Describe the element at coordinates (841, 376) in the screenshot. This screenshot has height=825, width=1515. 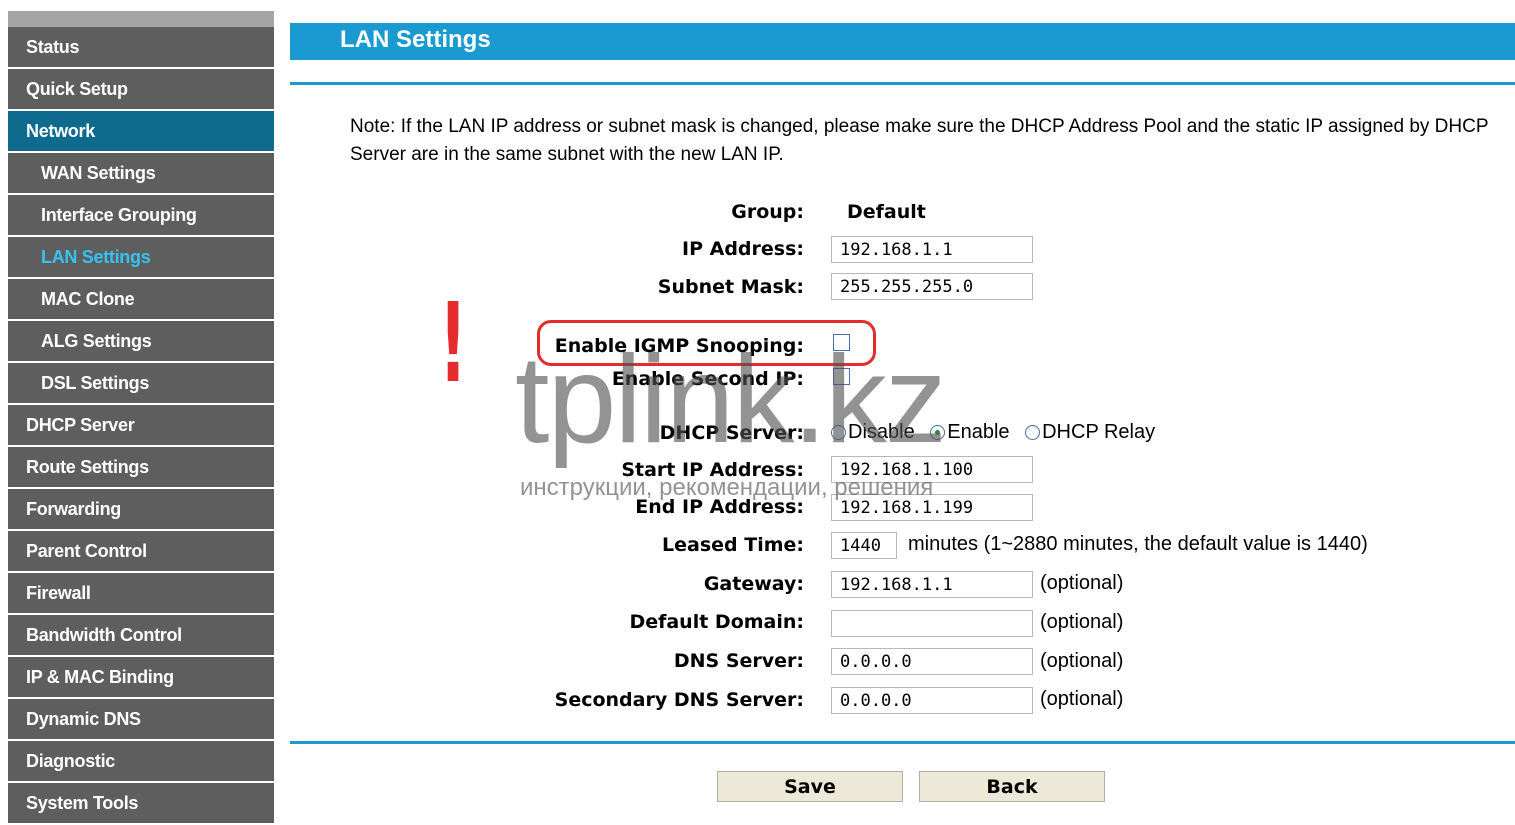
I see `second-ip-checkbox` at that location.